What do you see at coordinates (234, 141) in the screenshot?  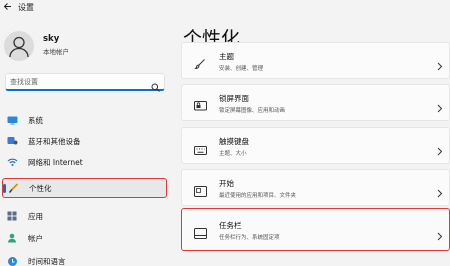 I see `card-title: 触摸键盘` at bounding box center [234, 141].